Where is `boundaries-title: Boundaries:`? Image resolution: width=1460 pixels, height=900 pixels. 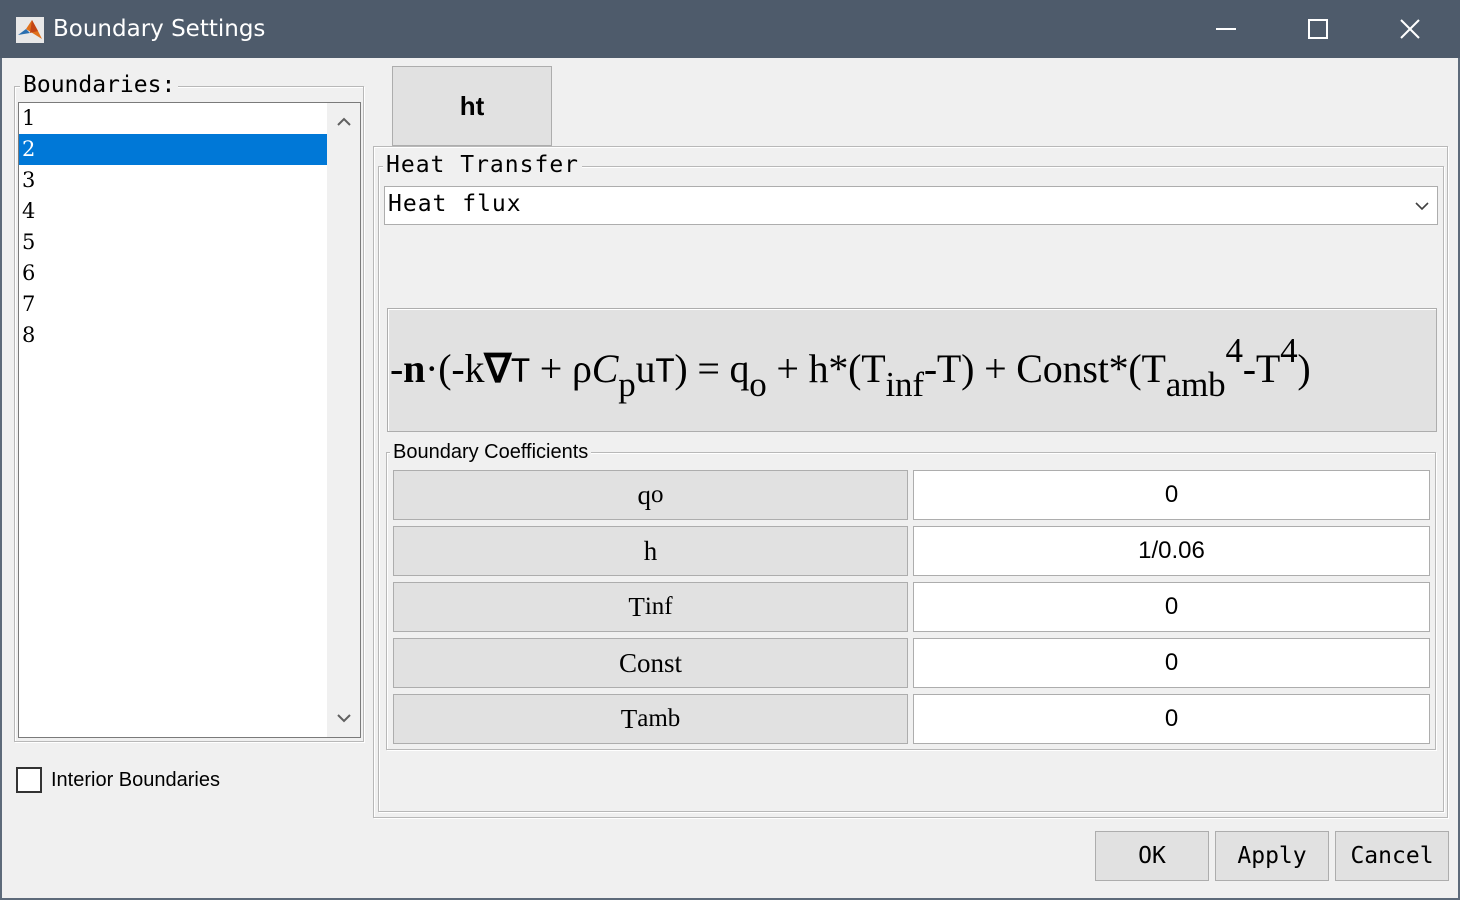 boundaries-title: Boundaries: is located at coordinates (99, 85).